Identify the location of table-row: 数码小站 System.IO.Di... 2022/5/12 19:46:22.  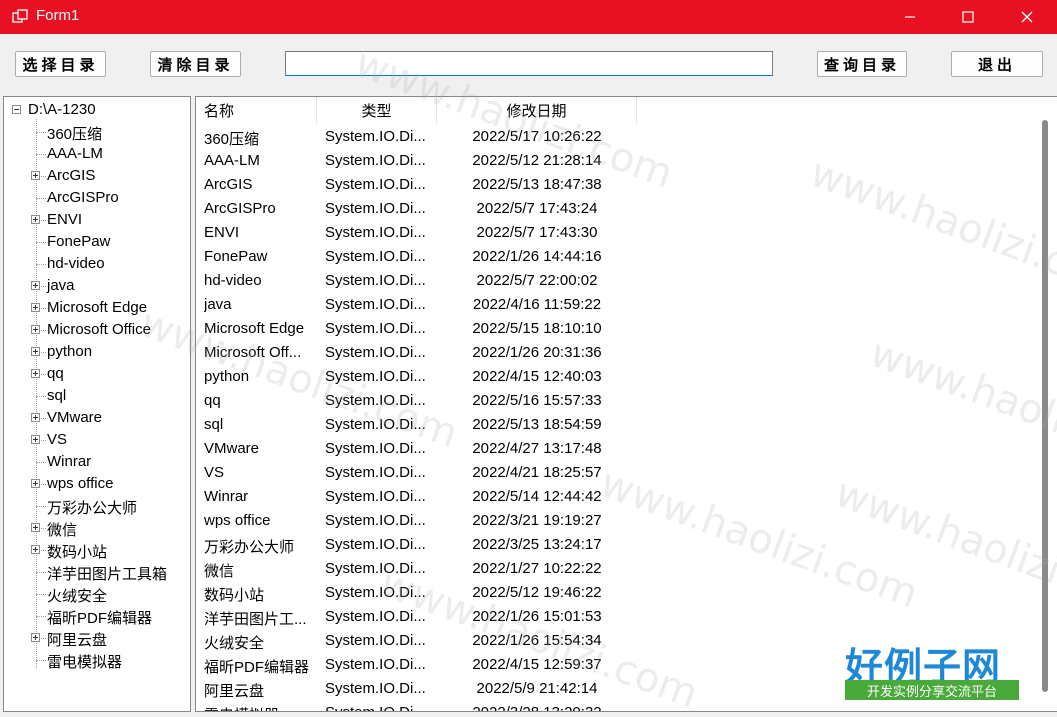
(621, 593).